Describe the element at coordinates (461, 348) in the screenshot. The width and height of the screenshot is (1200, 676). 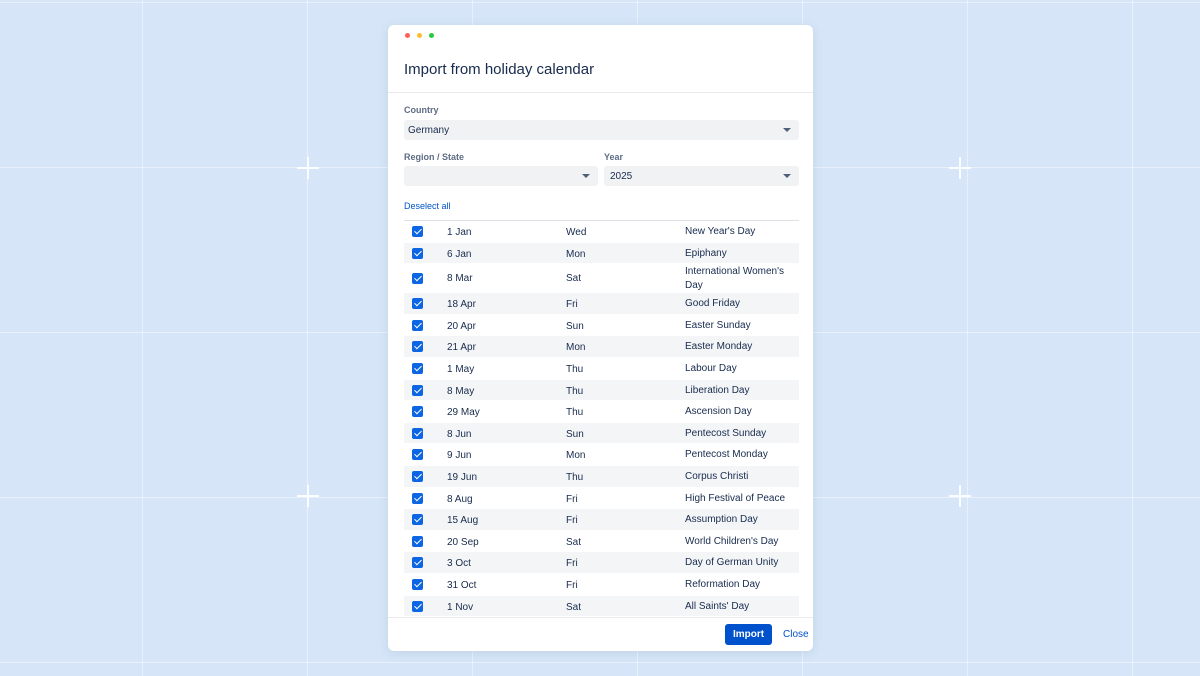
I see `holiday-date: 21 Apr` at that location.